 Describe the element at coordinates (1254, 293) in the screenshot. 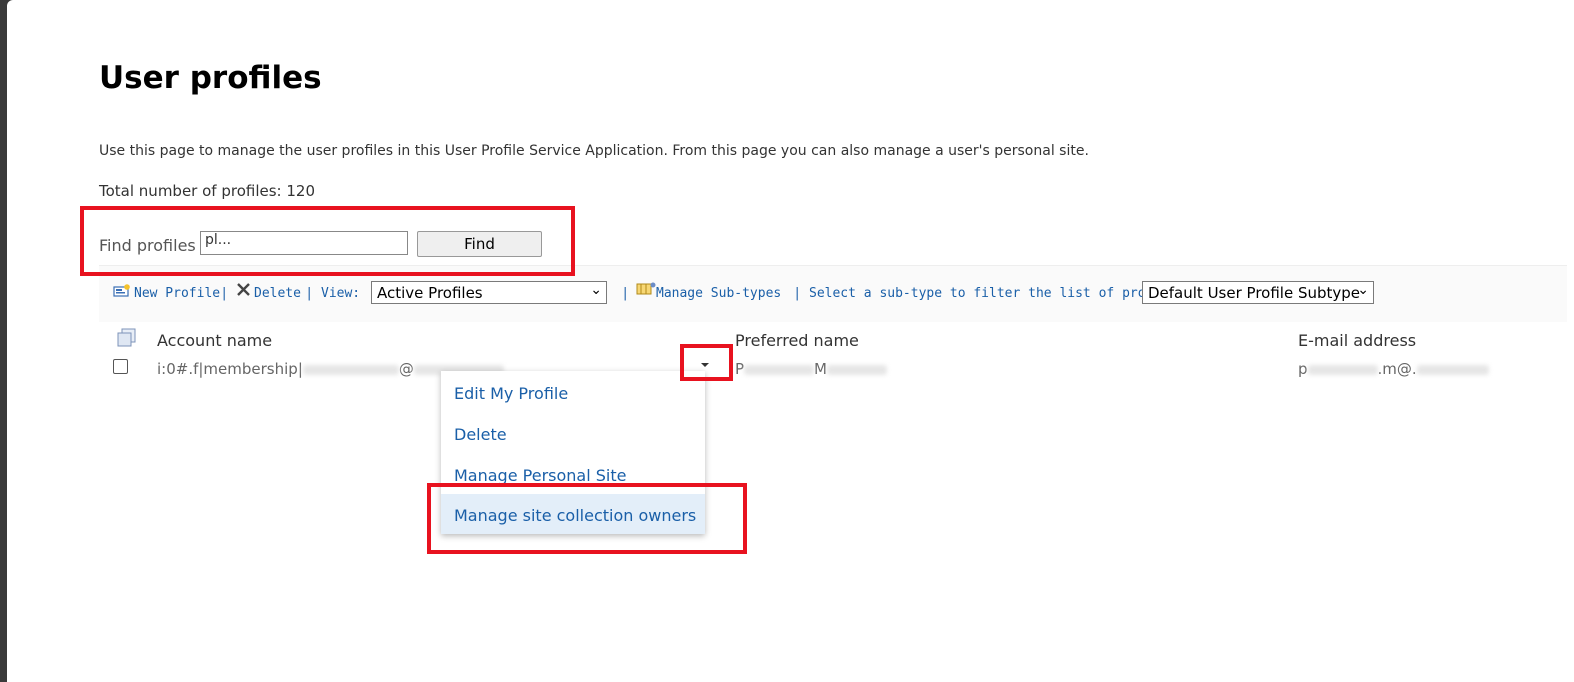

I see `subtype-select-value: Default User Profile Subtype` at that location.